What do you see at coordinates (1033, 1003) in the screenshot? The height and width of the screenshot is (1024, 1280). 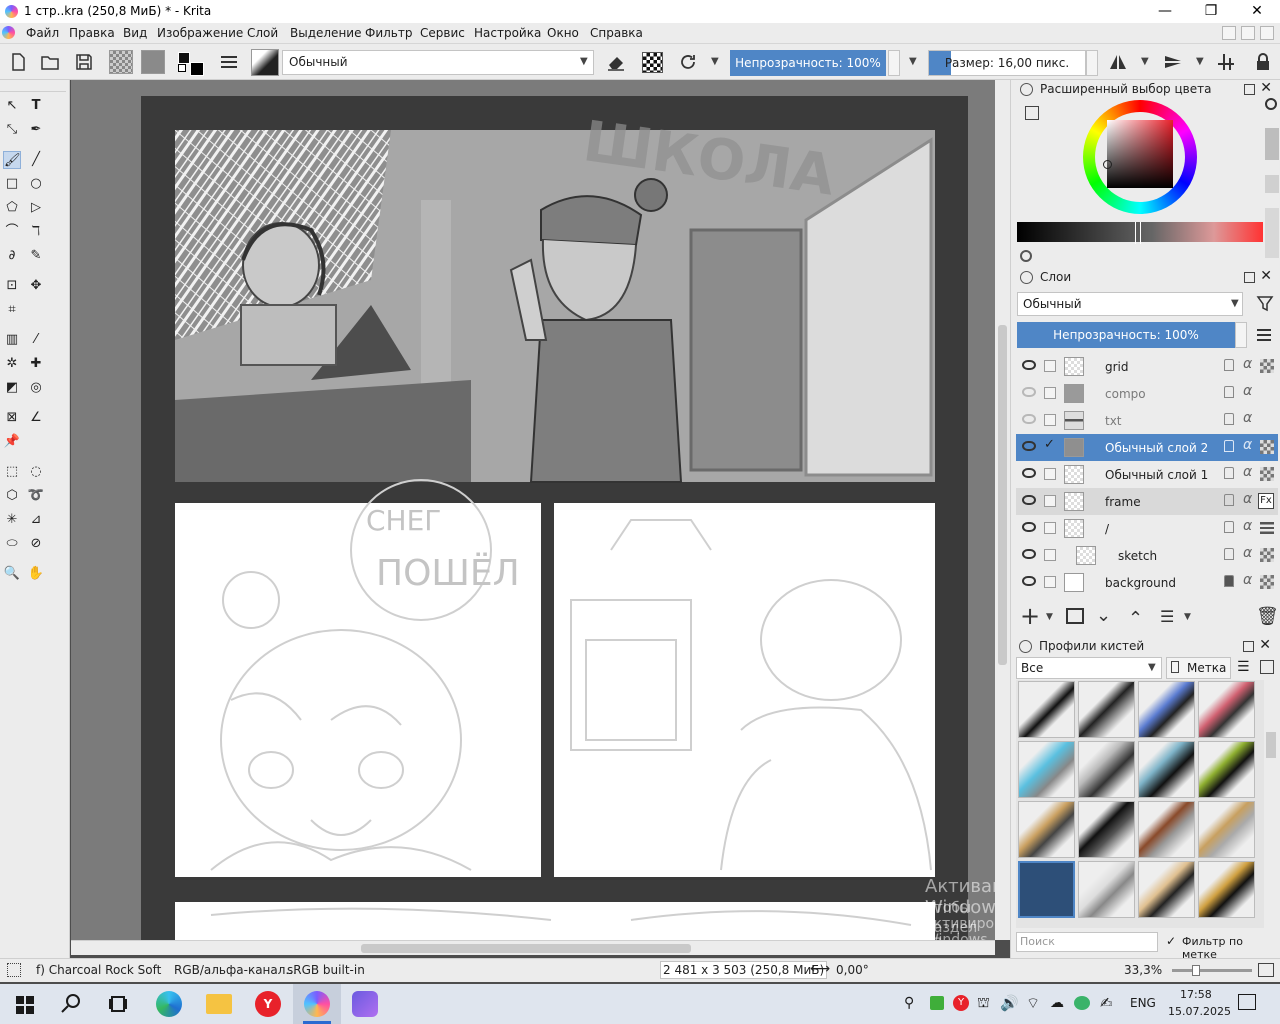 I see `network-icon: ⌔` at bounding box center [1033, 1003].